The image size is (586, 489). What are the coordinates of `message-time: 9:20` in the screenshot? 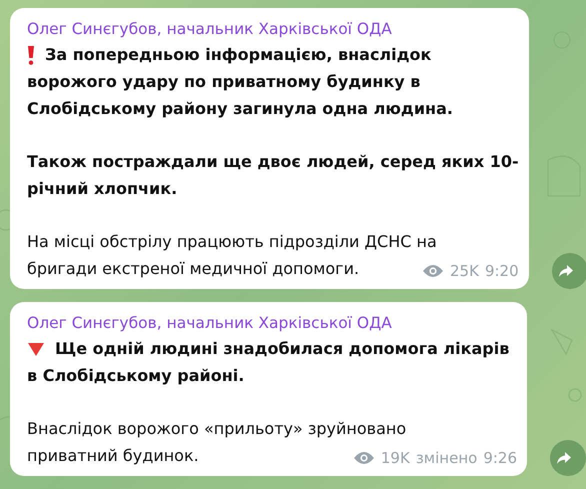 It's located at (501, 271).